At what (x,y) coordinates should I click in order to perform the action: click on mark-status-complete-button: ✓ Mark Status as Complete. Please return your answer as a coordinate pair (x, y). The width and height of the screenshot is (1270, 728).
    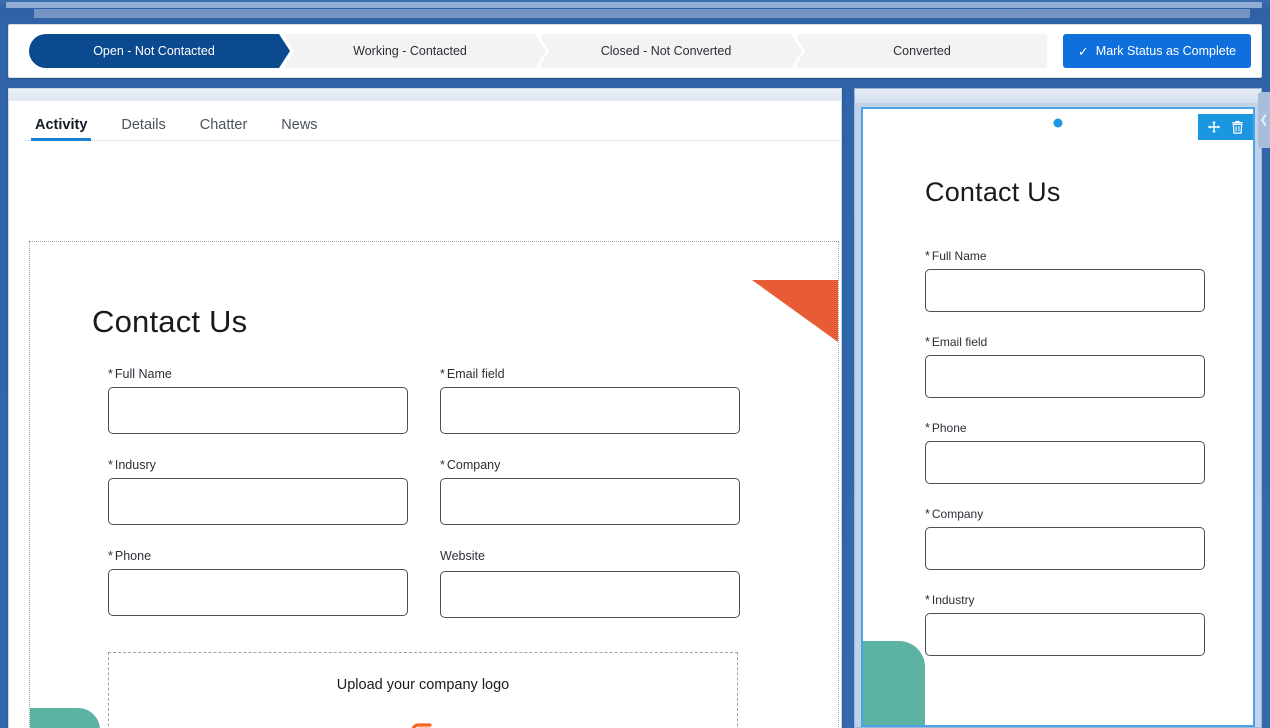
    Looking at the image, I should click on (1157, 51).